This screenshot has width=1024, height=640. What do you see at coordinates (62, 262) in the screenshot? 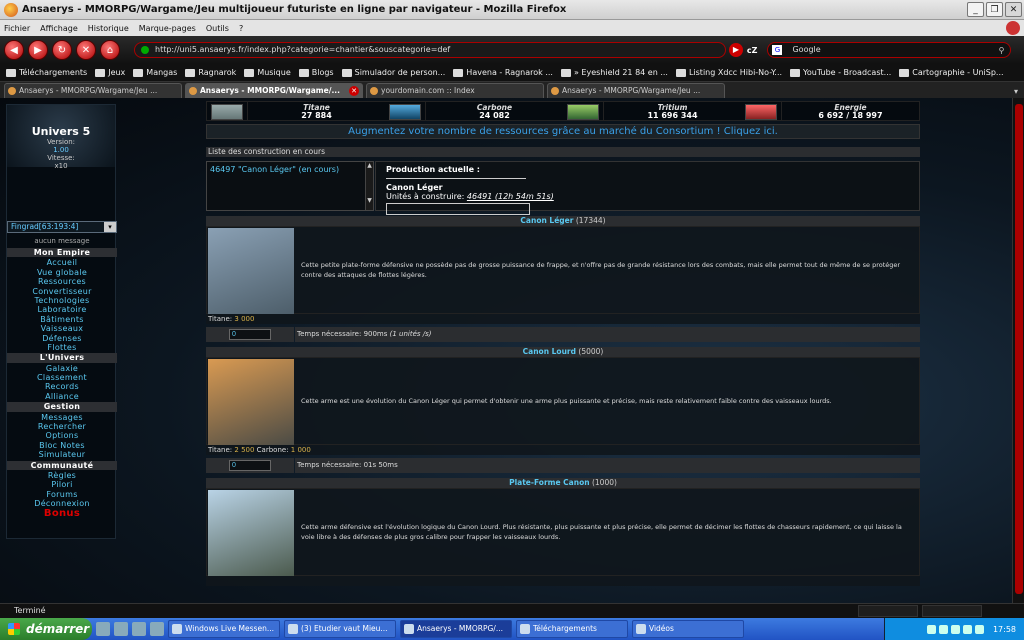
I see `sidebar-item: Accueil` at bounding box center [62, 262].